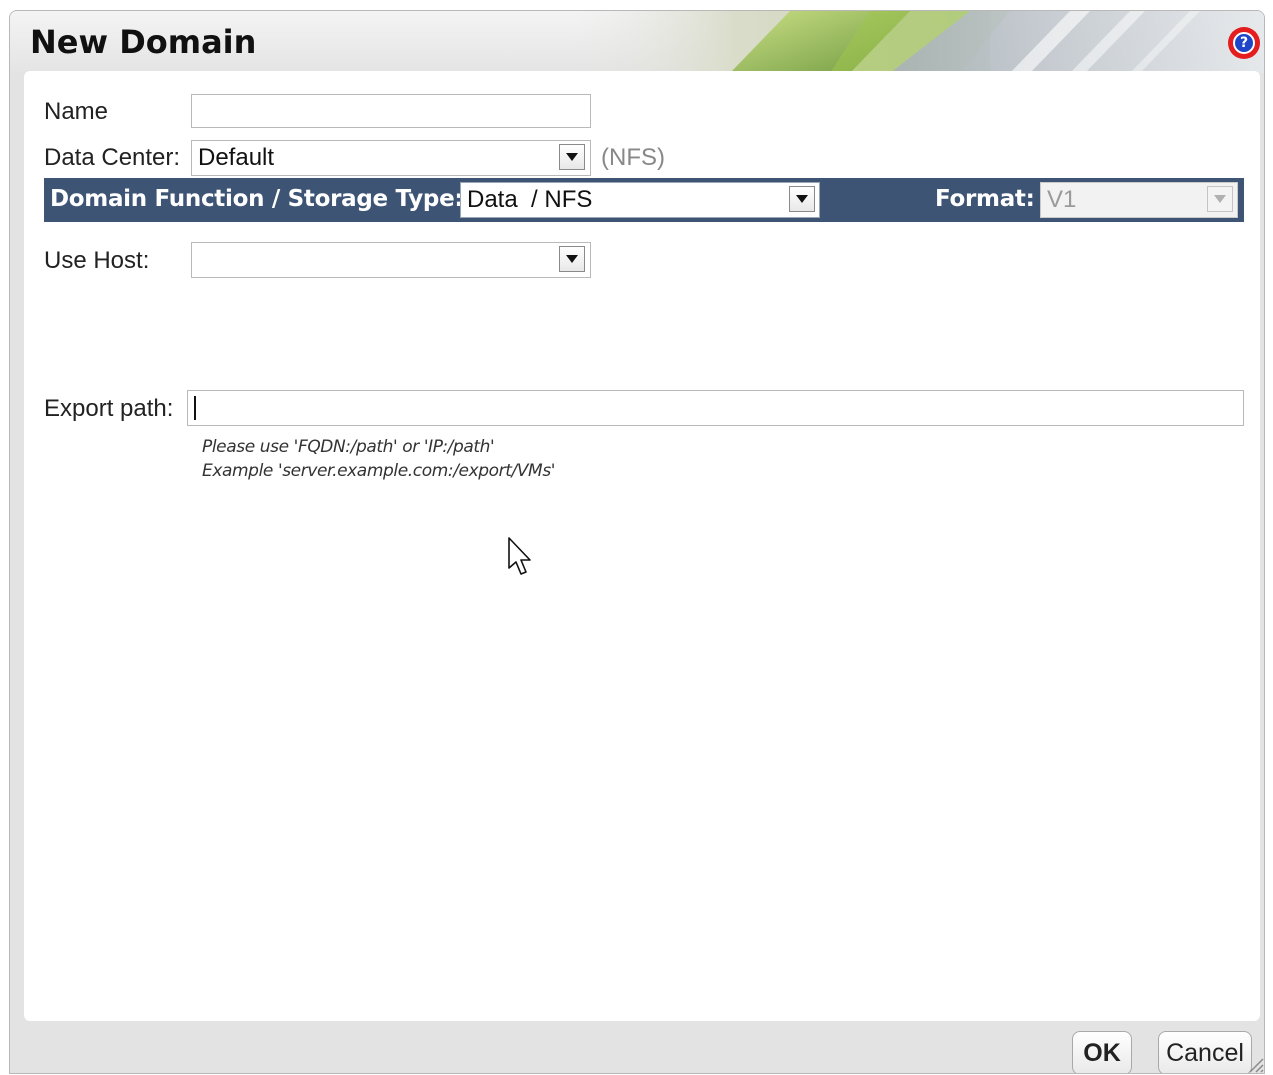  What do you see at coordinates (1139, 200) in the screenshot?
I see `format-select: V1` at bounding box center [1139, 200].